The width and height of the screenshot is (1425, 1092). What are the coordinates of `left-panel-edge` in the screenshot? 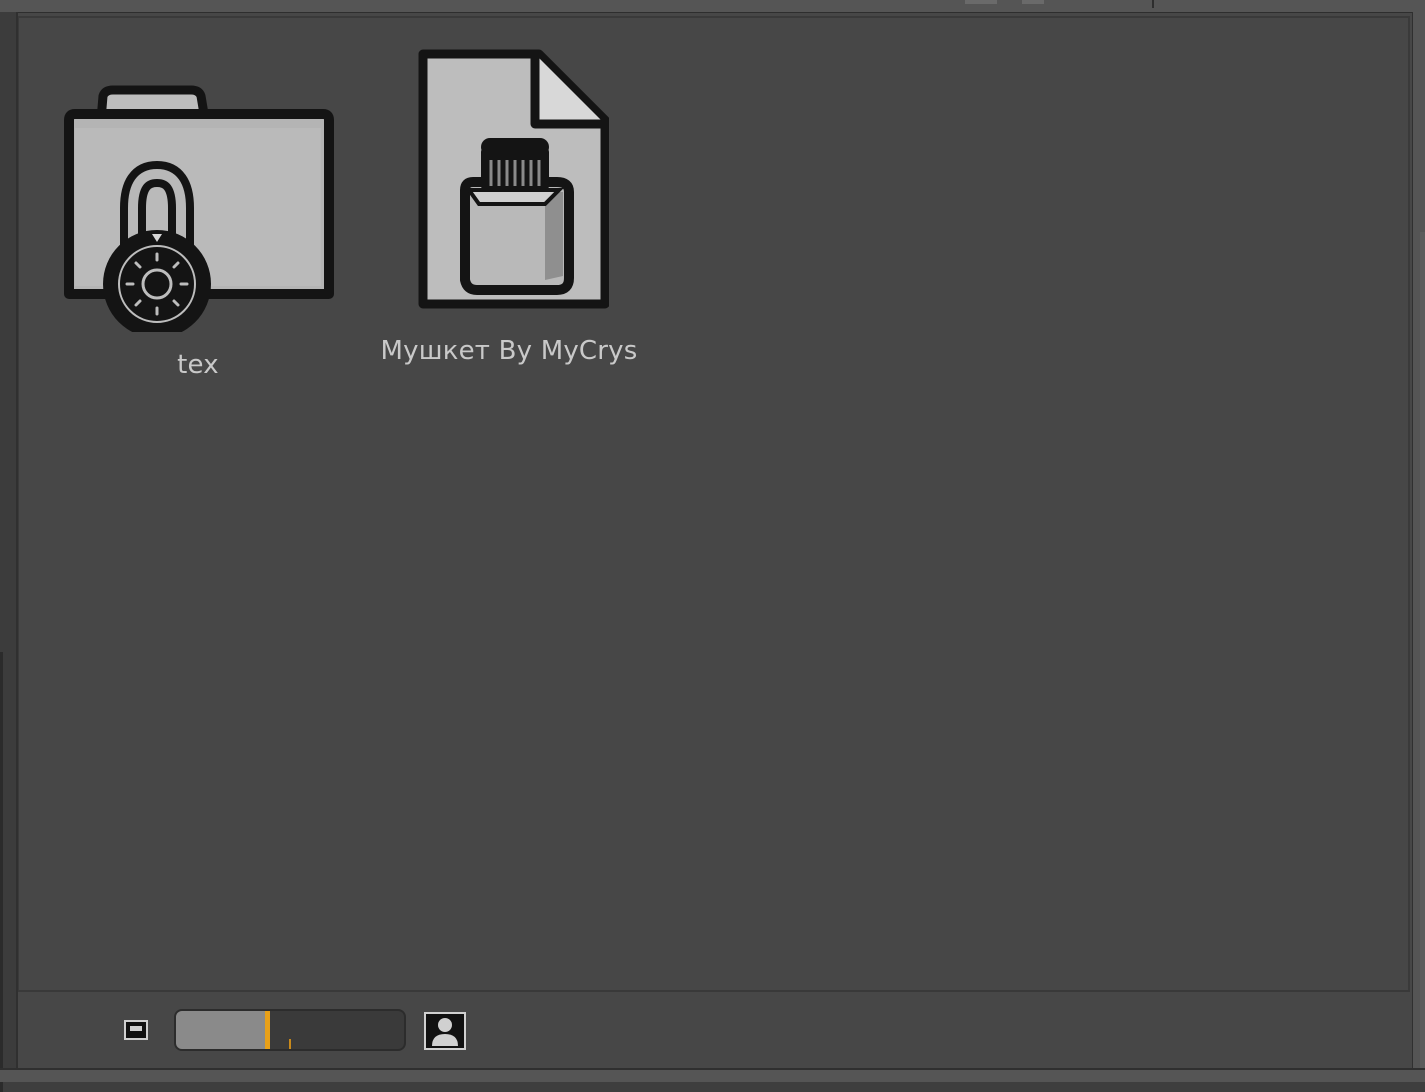 It's located at (9, 552).